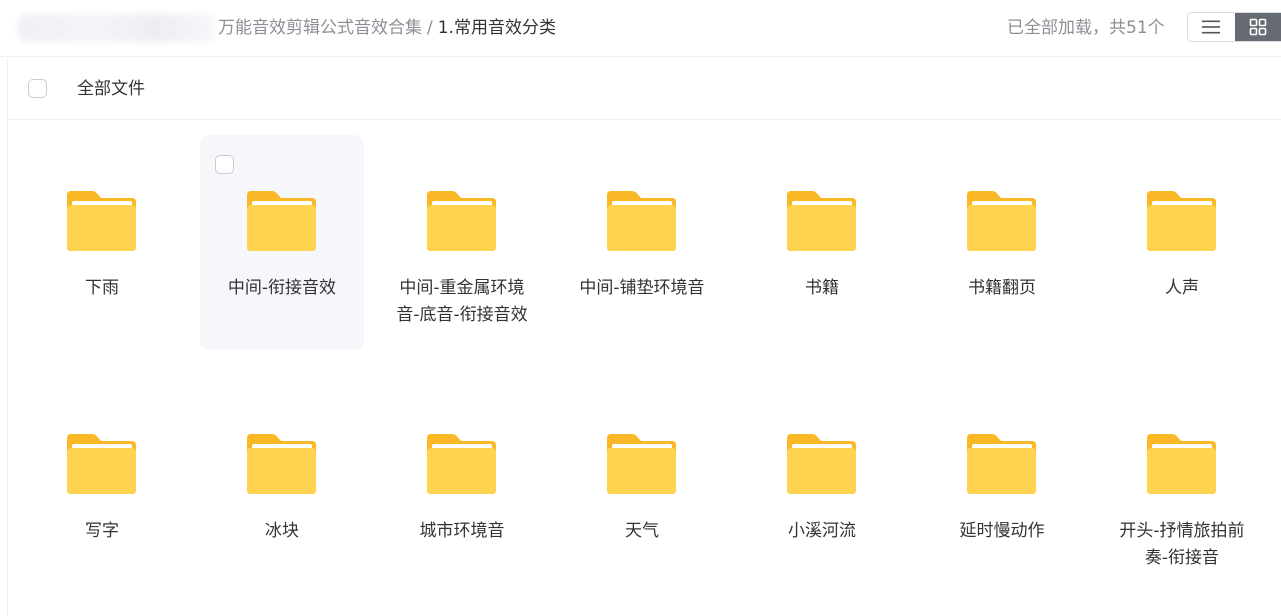 Image resolution: width=1281 pixels, height=616 pixels. I want to click on folder-item: 中间-铺垫环境音, so click(642, 242).